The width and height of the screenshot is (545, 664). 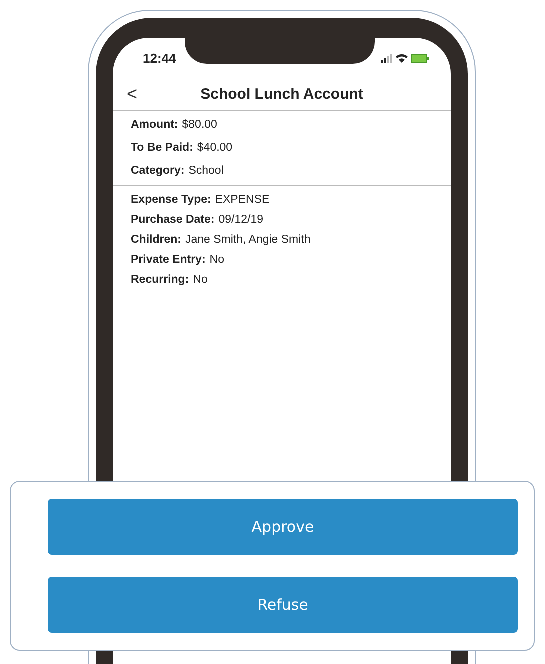 What do you see at coordinates (158, 171) in the screenshot?
I see `field-label: Category:` at bounding box center [158, 171].